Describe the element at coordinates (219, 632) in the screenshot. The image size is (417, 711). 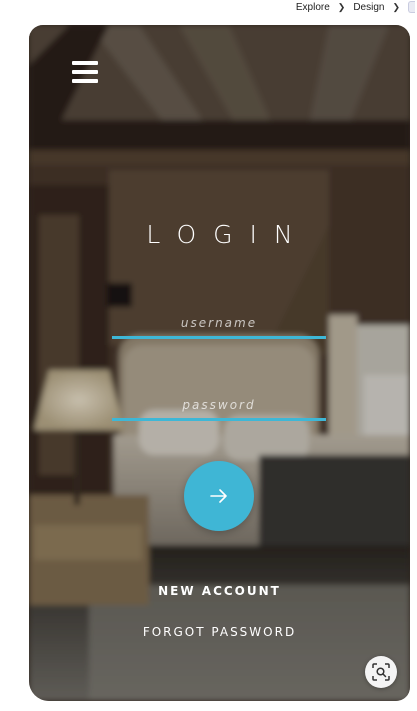
I see `forgot-password-link: FORGOT PASSWORD` at that location.